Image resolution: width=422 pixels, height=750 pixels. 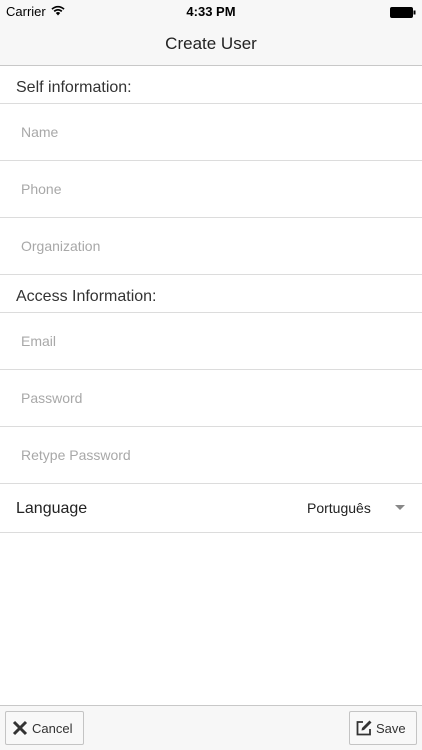 I want to click on email-input, so click(x=211, y=341).